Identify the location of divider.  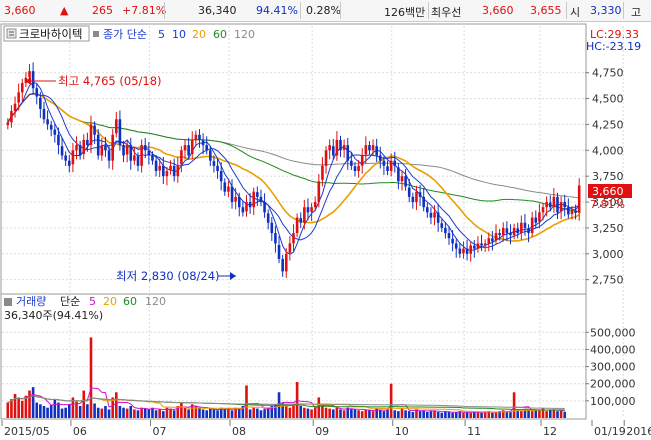
(300, 10).